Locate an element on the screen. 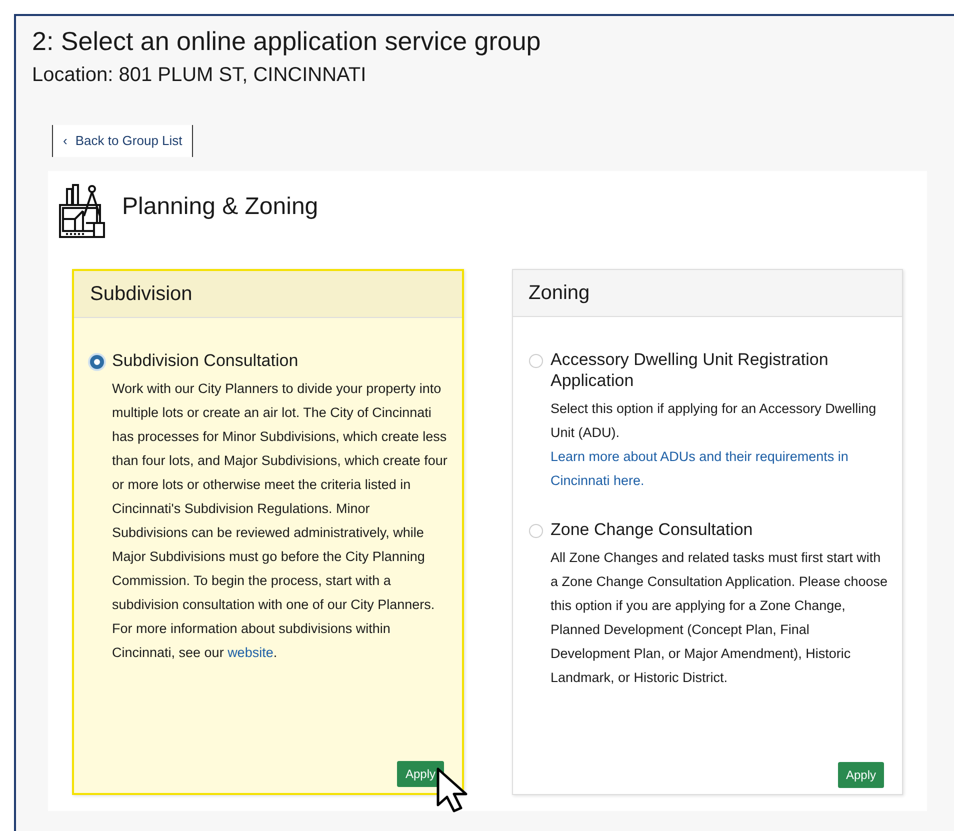 The image size is (954, 831). option-description: Select this option if applying for an Accessory Dwelling Unit (ADU). Learn more about ADUs and their requirements in Cincinnati here. is located at coordinates (719, 445).